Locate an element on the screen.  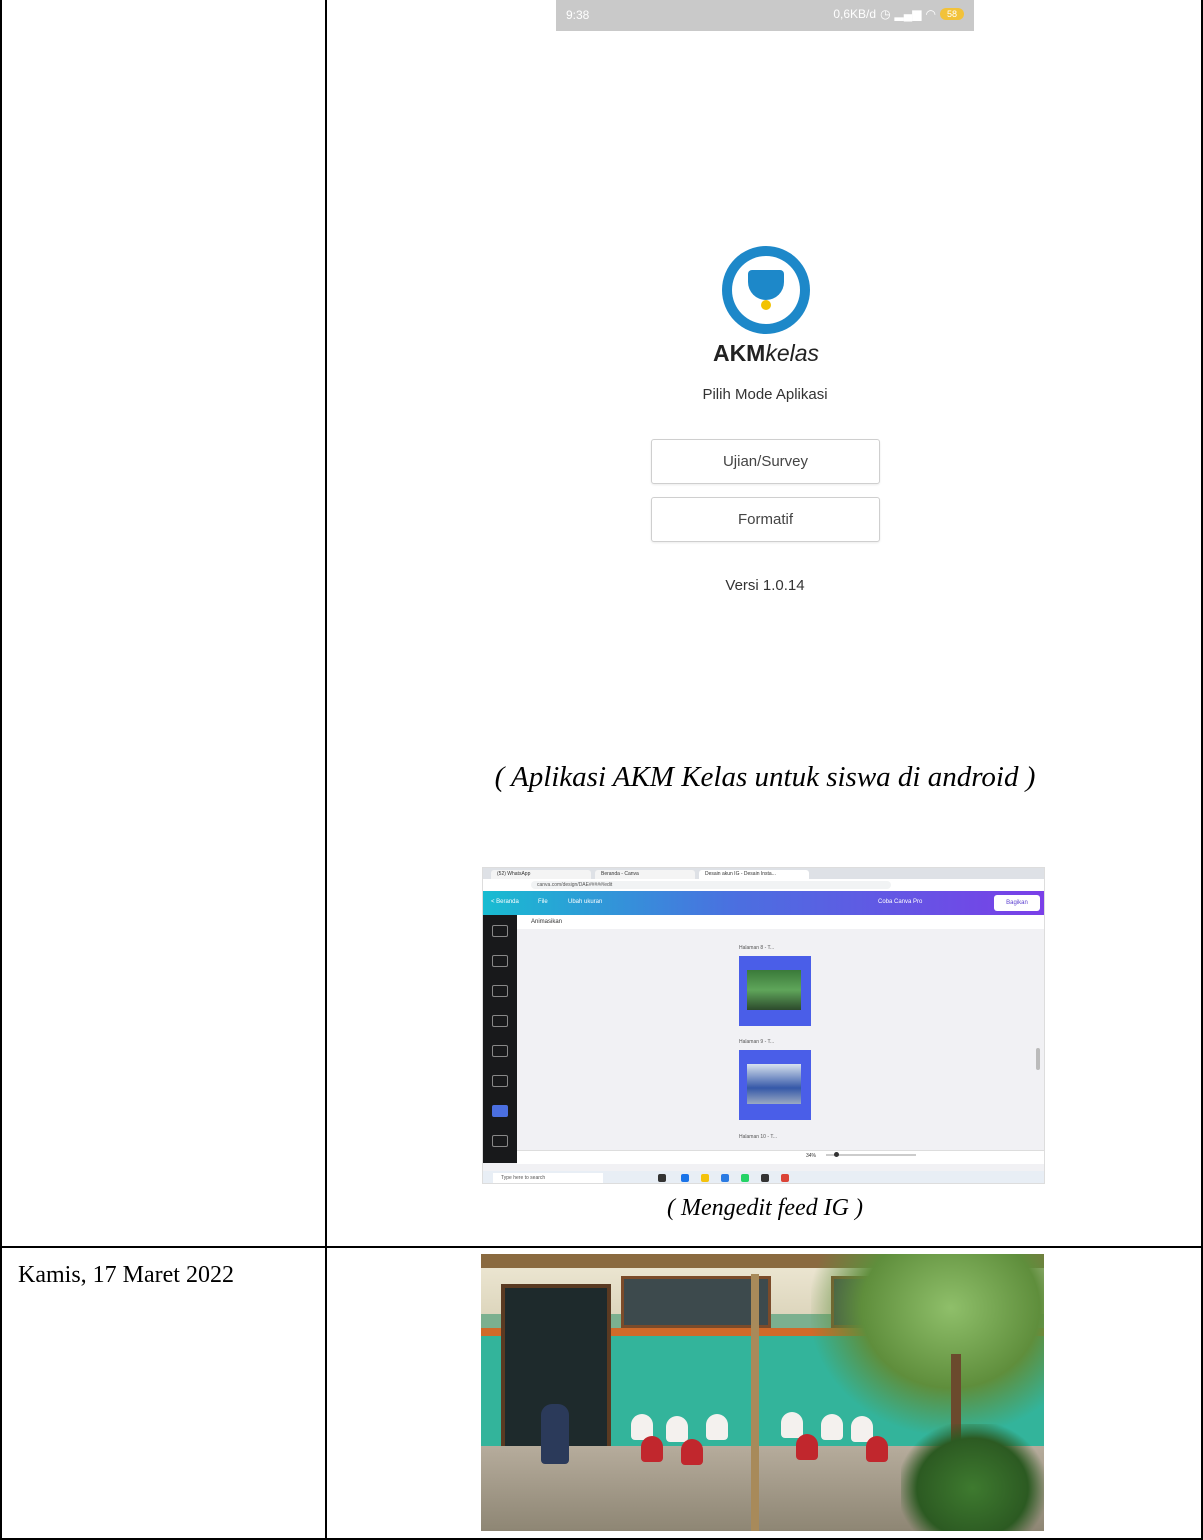
windows-taskbar: Type here to search is located at coordinates (763, 1177).